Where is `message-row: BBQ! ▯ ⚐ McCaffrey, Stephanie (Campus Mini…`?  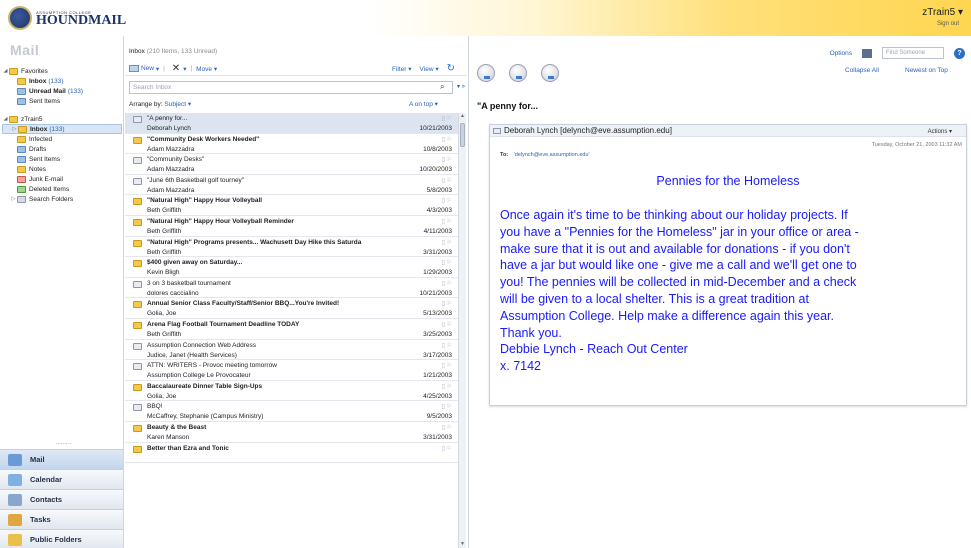 message-row: BBQ! ▯ ⚐ McCaffrey, Stephanie (Campus Mini… is located at coordinates (291, 411).